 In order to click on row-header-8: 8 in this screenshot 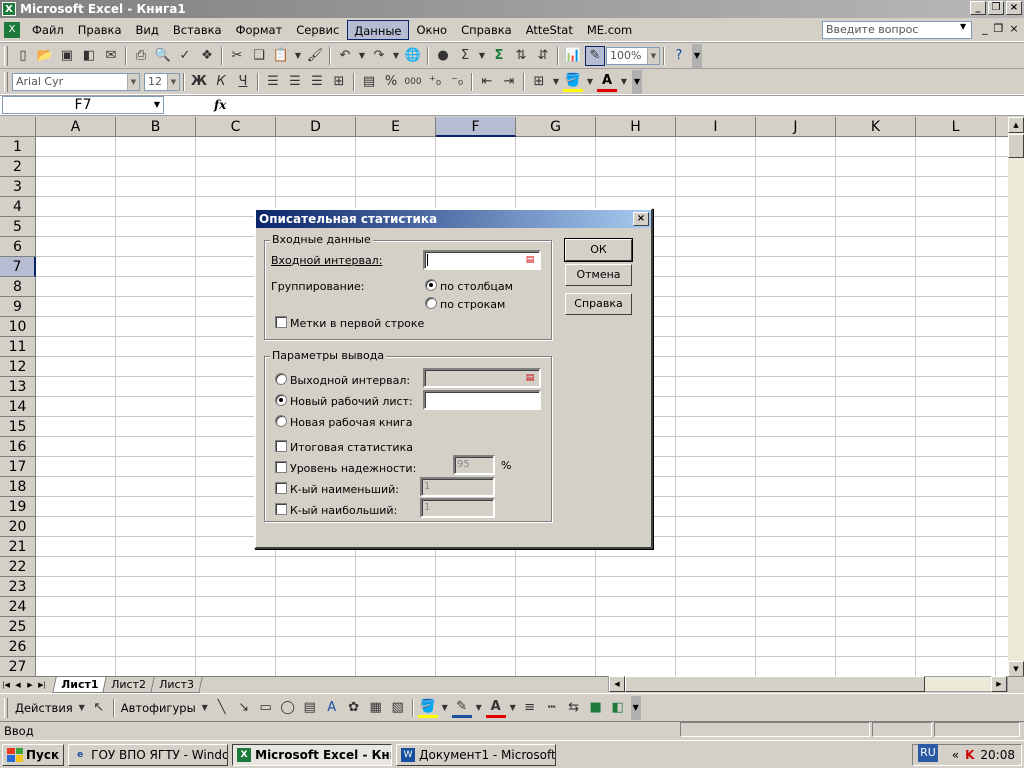, I will do `click(18, 287)`.